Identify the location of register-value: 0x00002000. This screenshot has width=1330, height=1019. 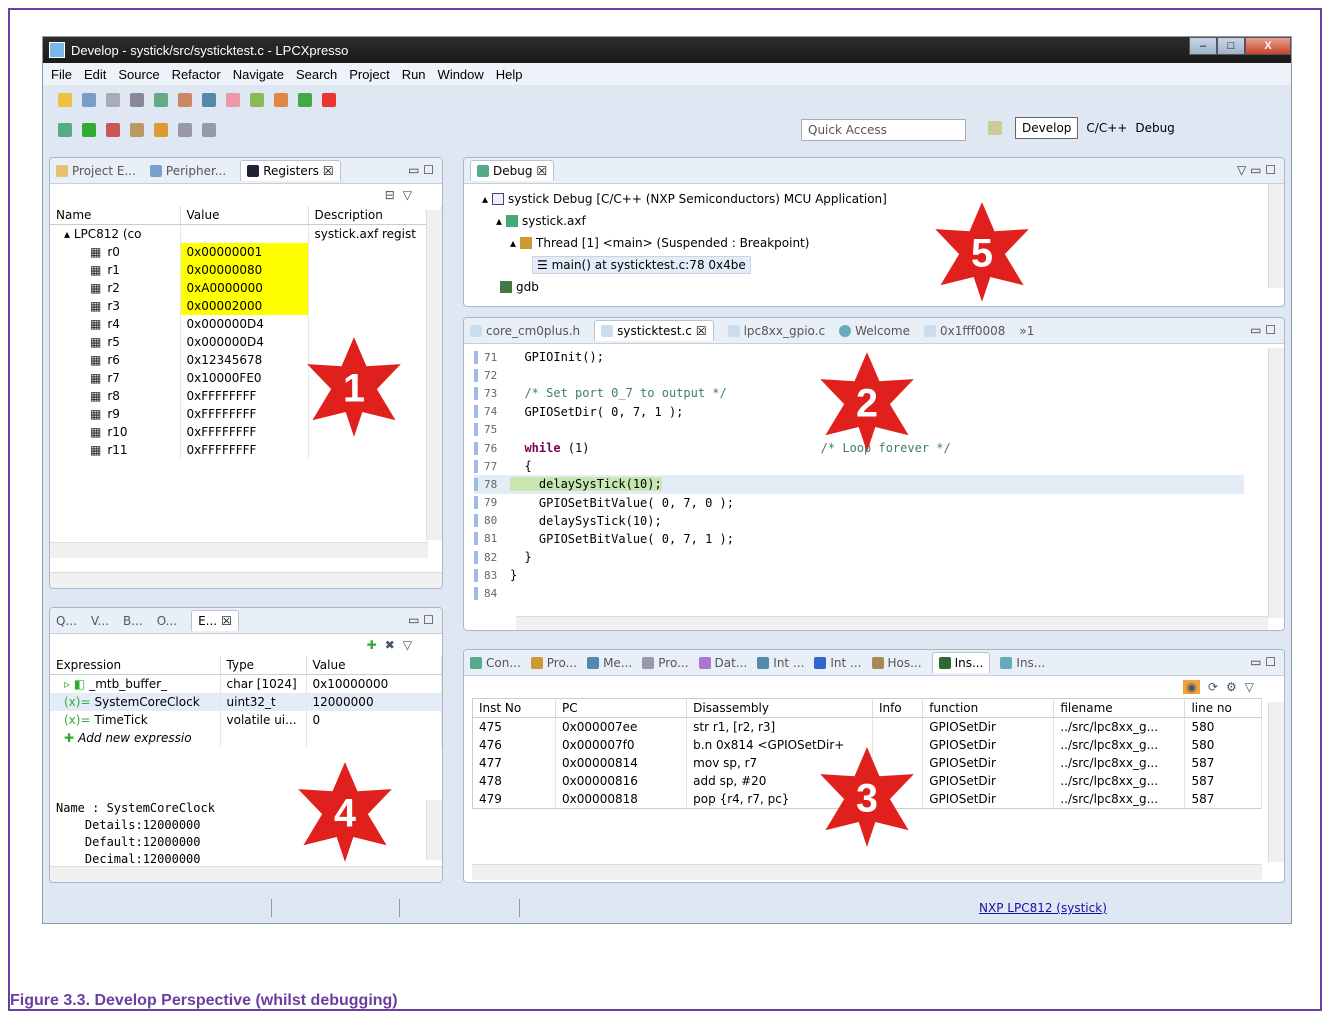
(244, 306).